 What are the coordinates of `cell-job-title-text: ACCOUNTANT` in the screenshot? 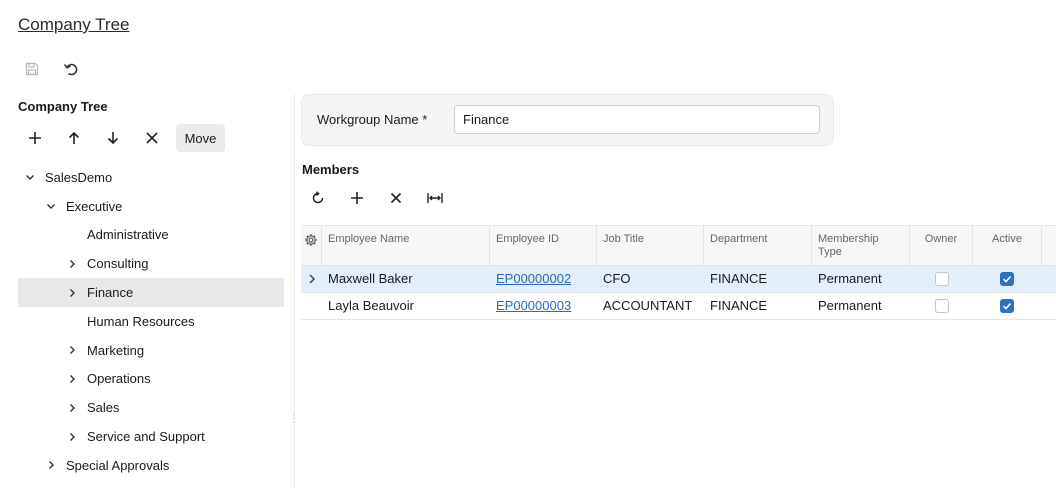 It's located at (648, 305).